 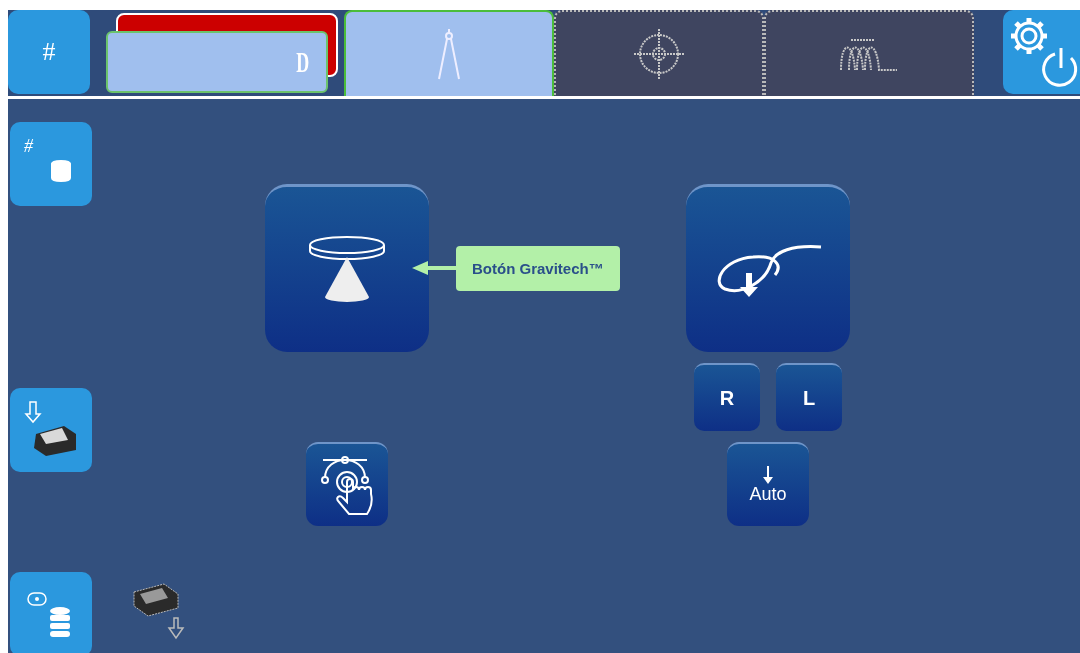 I want to click on compass-icon, so click(x=449, y=54).